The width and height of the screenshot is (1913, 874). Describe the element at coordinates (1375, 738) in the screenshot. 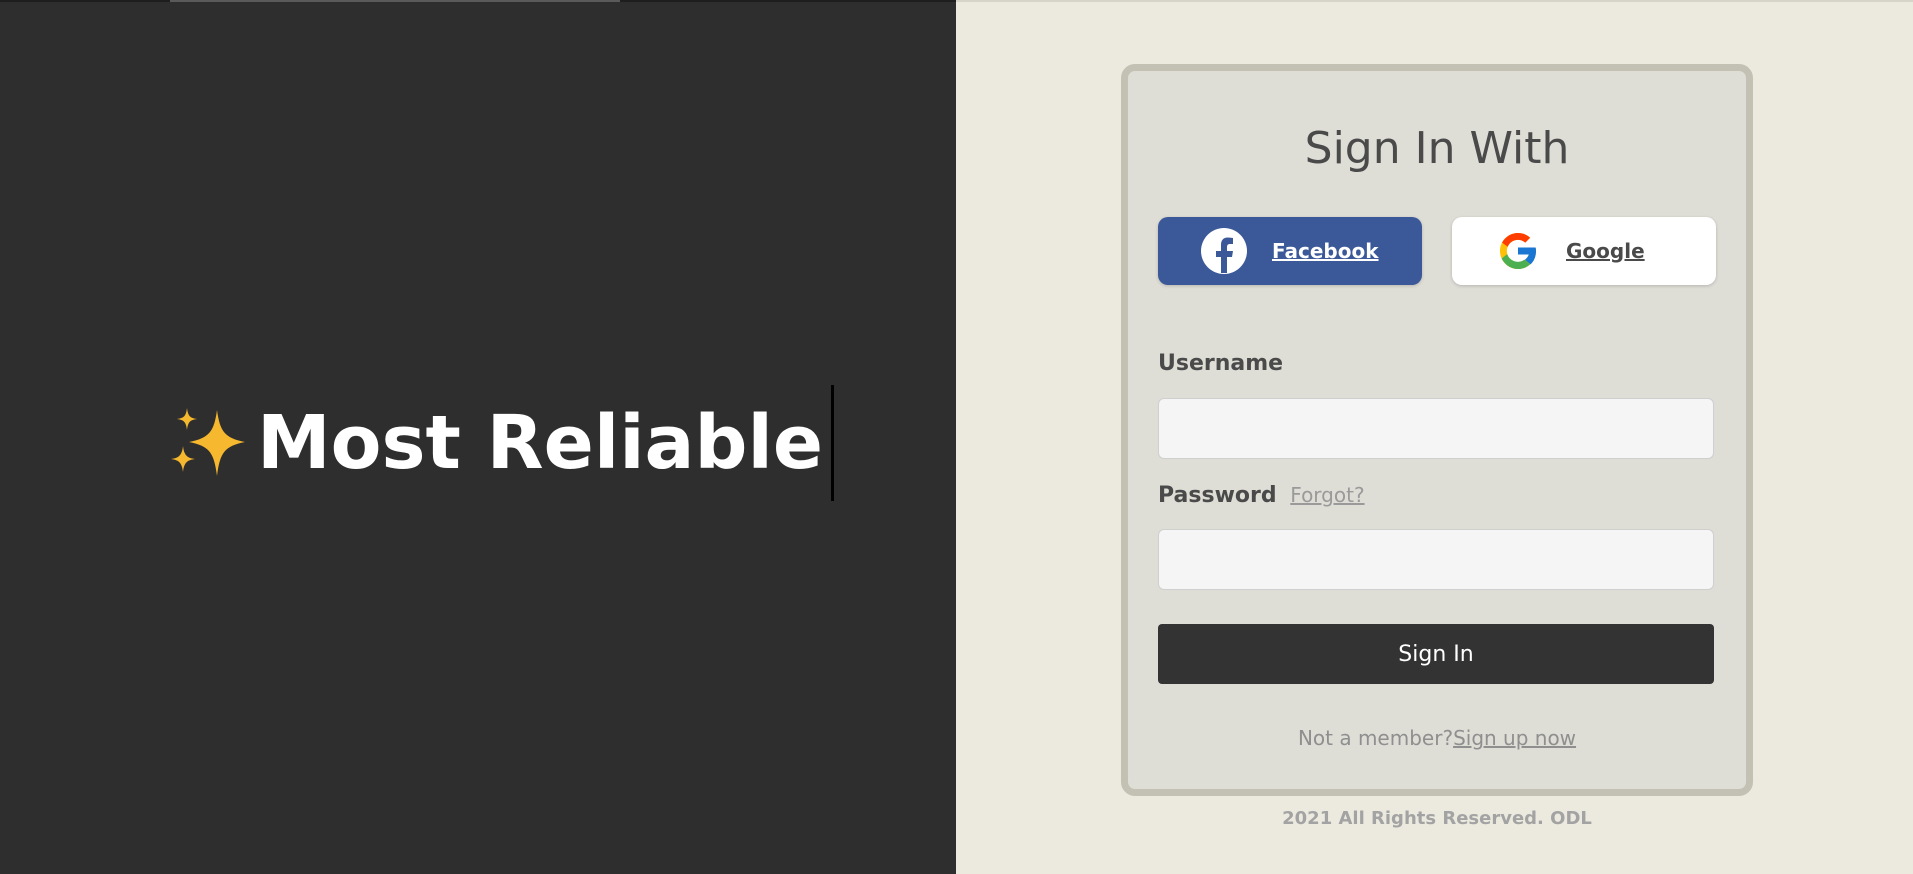

I see `not-member-text: Not a member?` at that location.